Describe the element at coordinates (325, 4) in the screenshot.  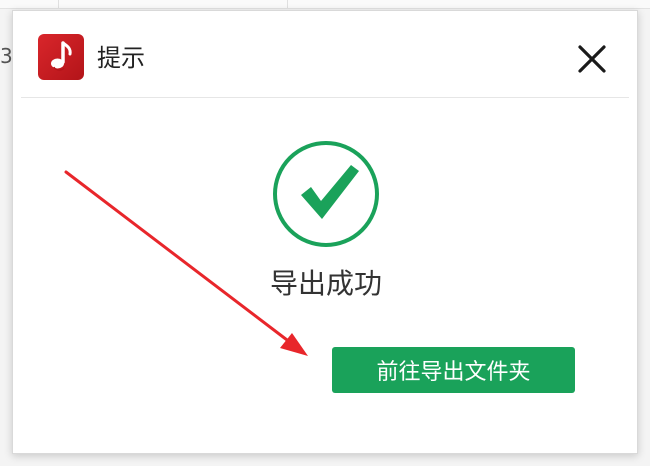
I see `background-header-strip` at that location.